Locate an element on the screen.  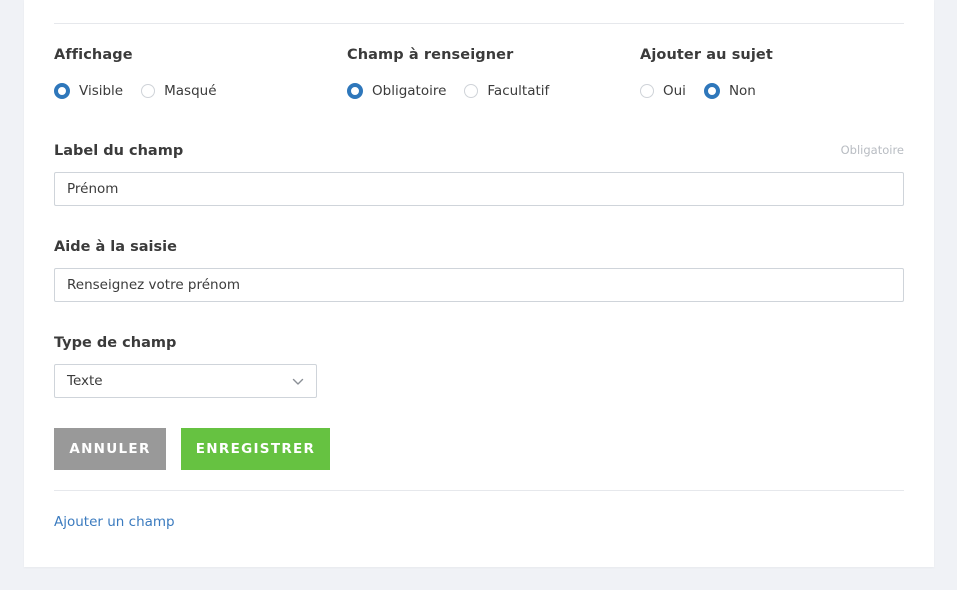
radio-oui-label: Oui is located at coordinates (674, 91).